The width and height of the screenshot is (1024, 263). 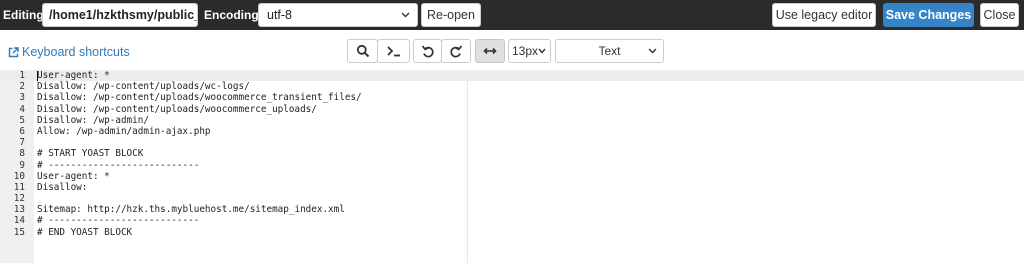 I want to click on line-text: Disallow: /wp-content/uploads/wc-logs/, so click(x=143, y=86).